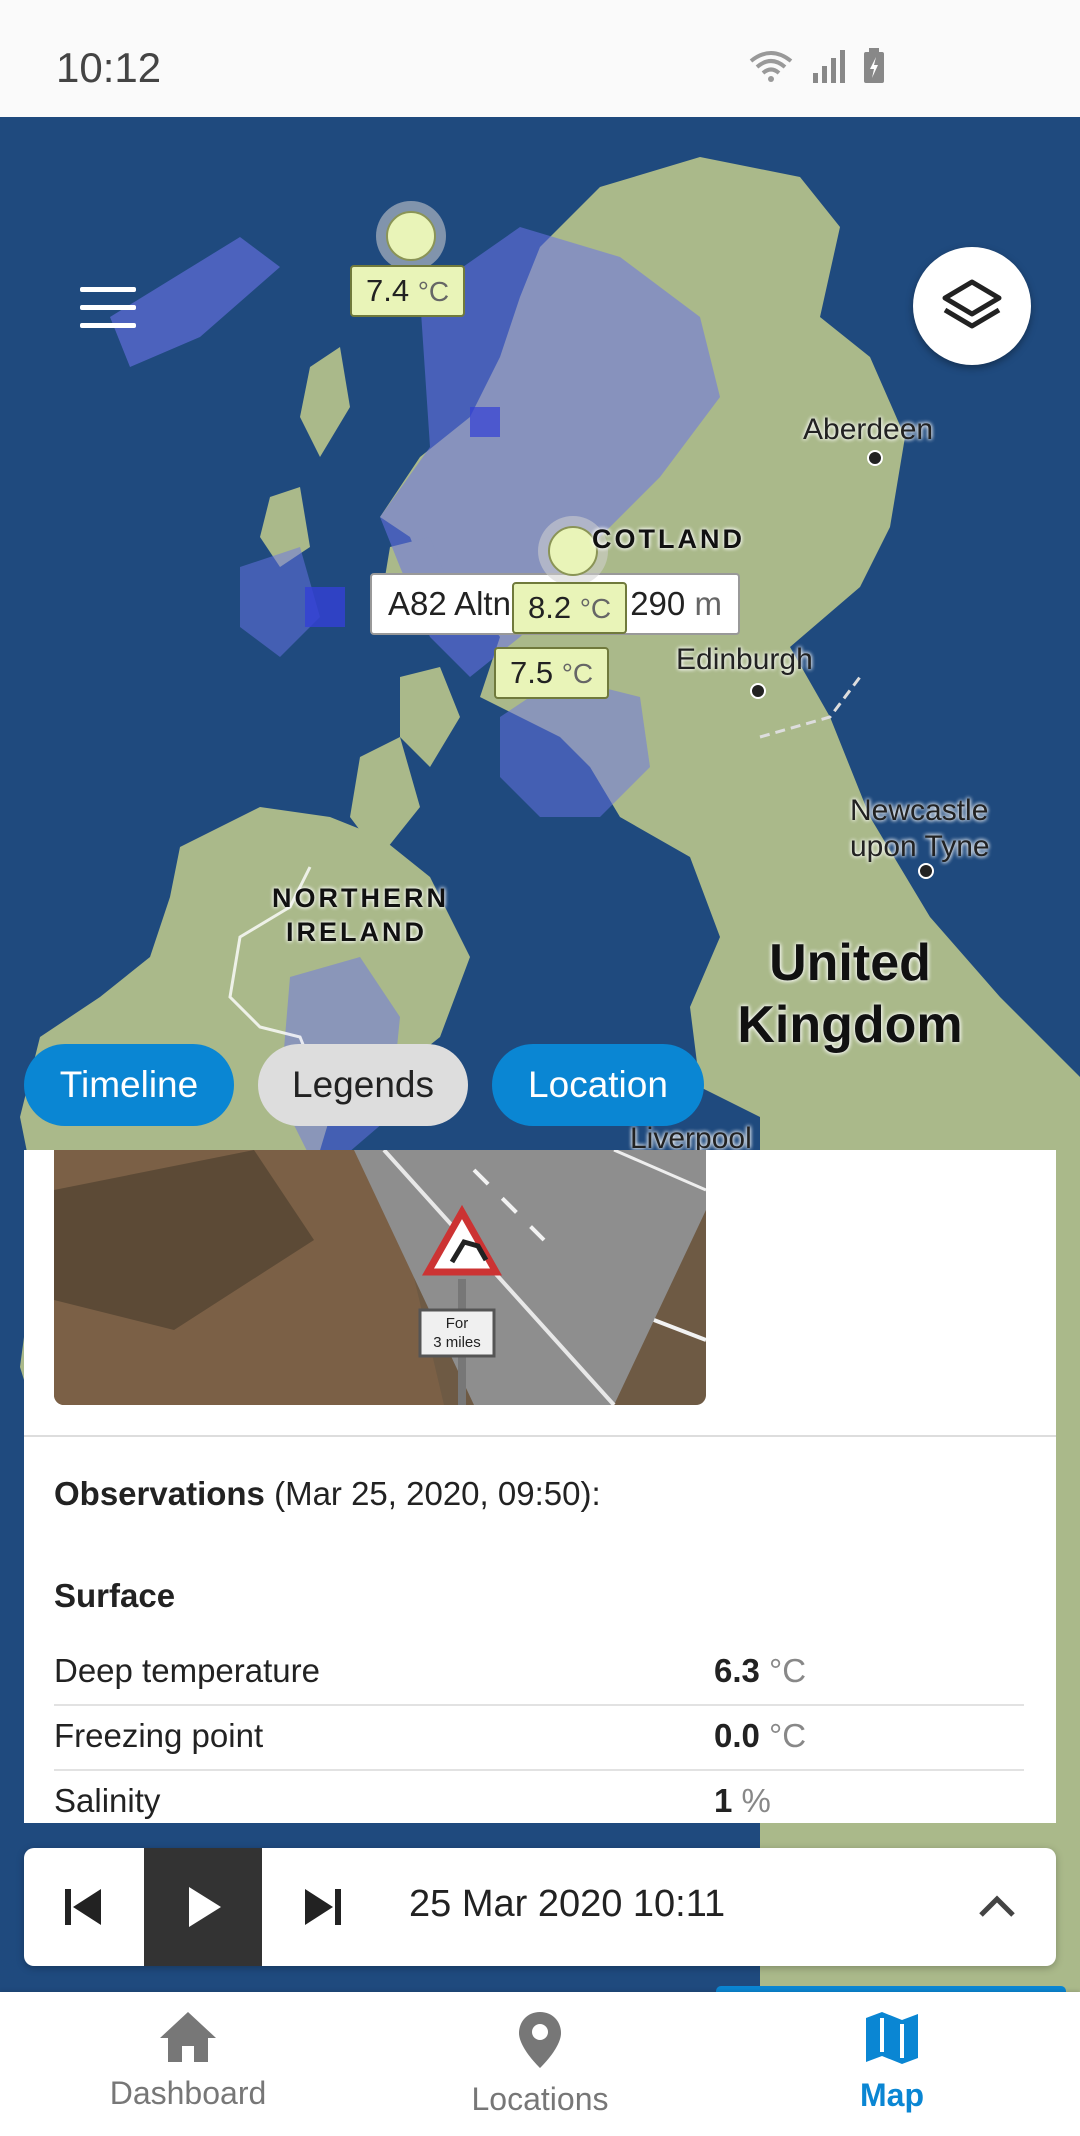 The height and width of the screenshot is (2136, 1080). What do you see at coordinates (363, 1085) in the screenshot?
I see `tab-legends: Legends` at bounding box center [363, 1085].